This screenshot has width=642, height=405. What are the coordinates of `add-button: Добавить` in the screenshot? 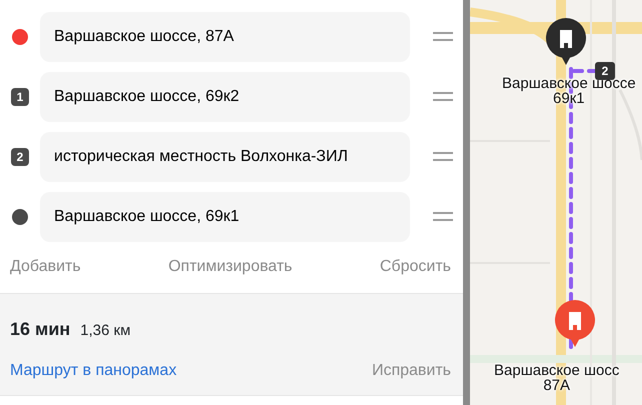 It's located at (45, 267).